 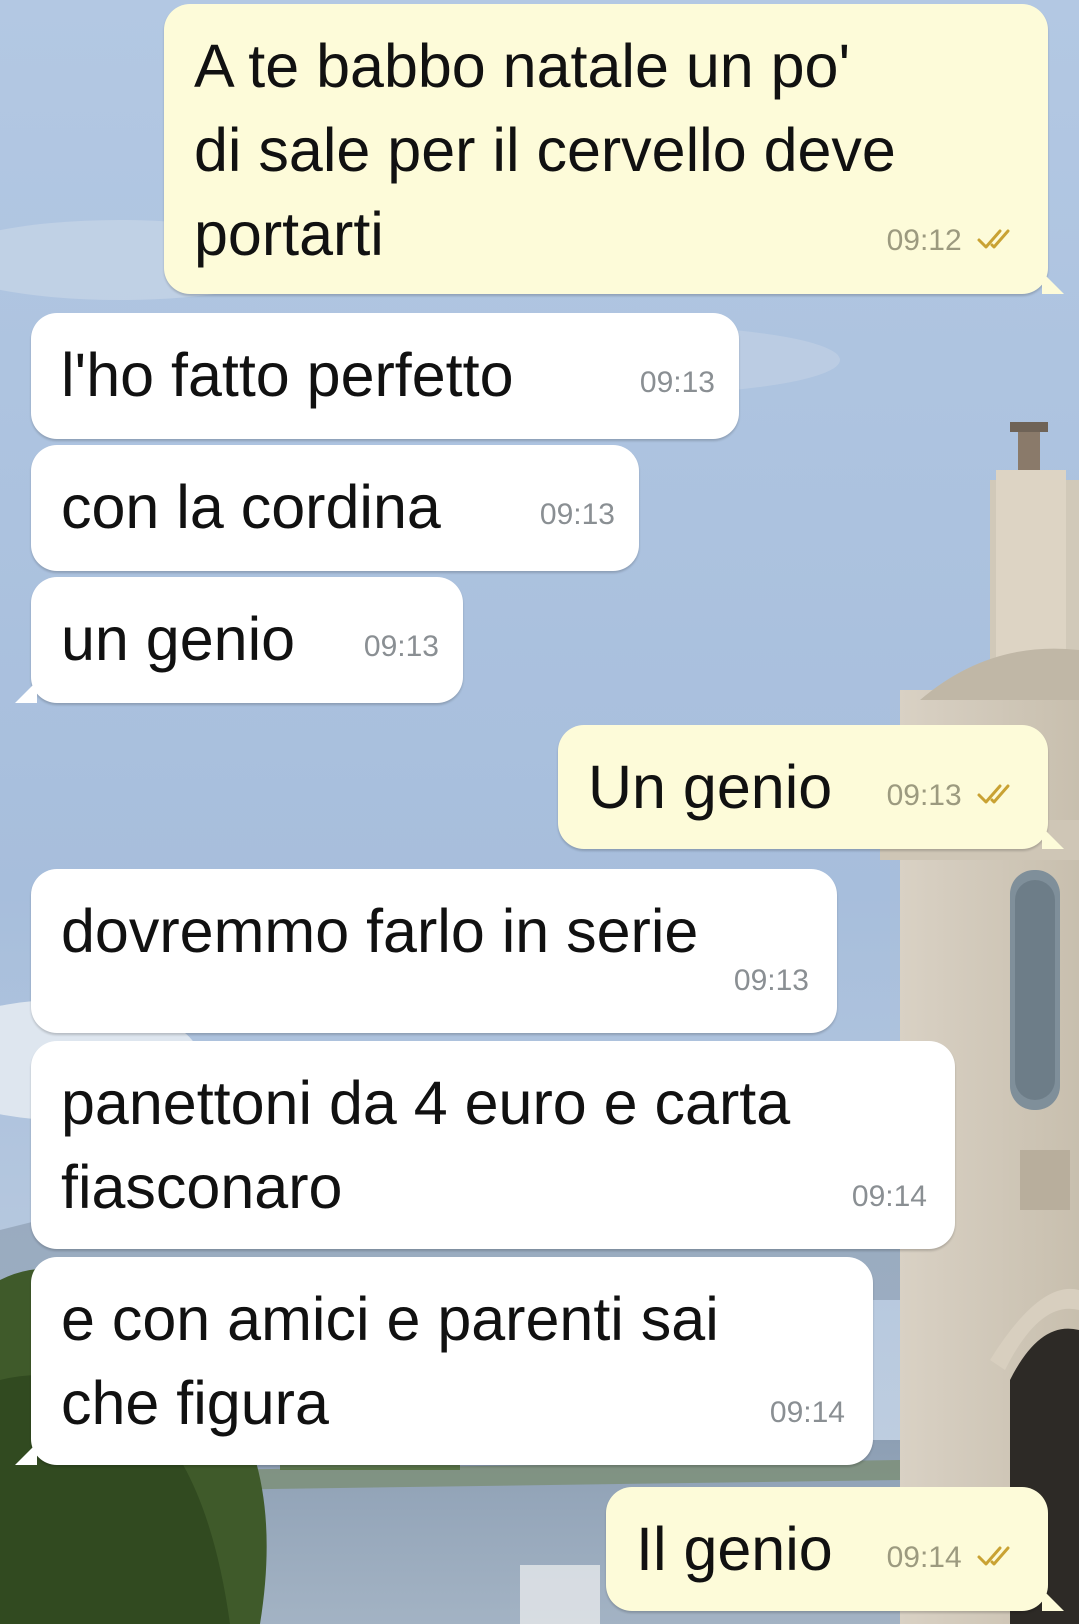 I want to click on message-meta: 09:14, so click(x=953, y=1558).